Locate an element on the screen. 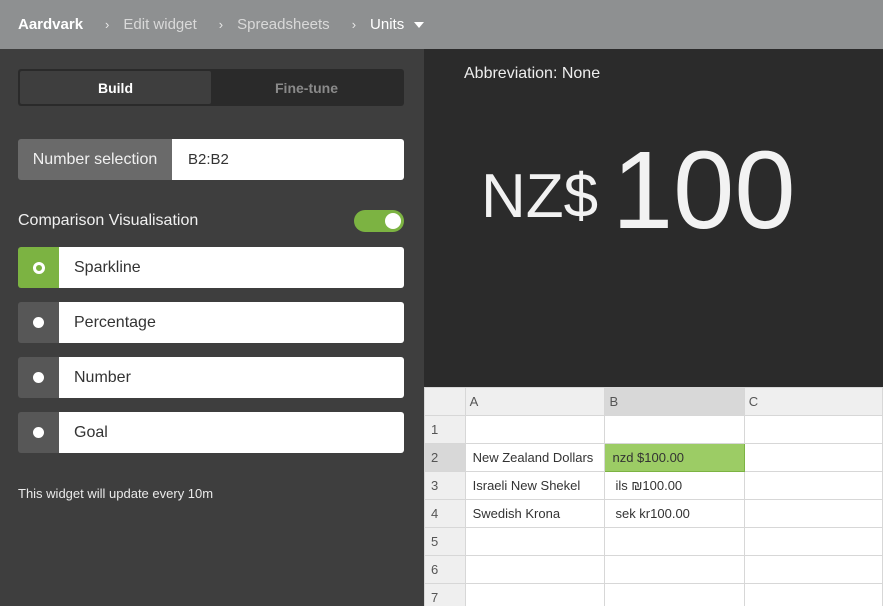  comparison-label: Comparison Visualisation is located at coordinates (108, 220).